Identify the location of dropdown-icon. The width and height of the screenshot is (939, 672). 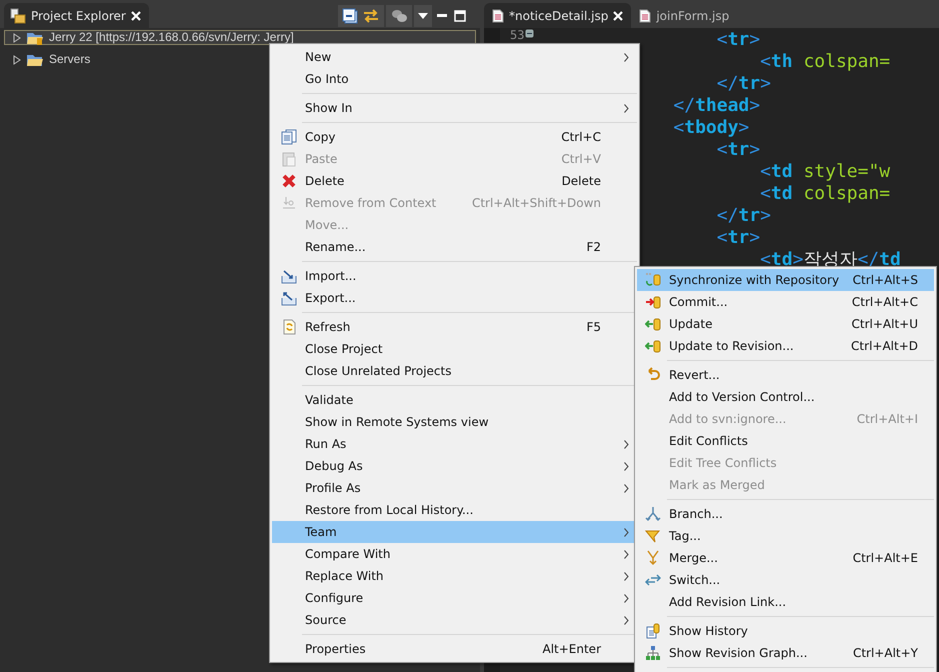
(423, 15).